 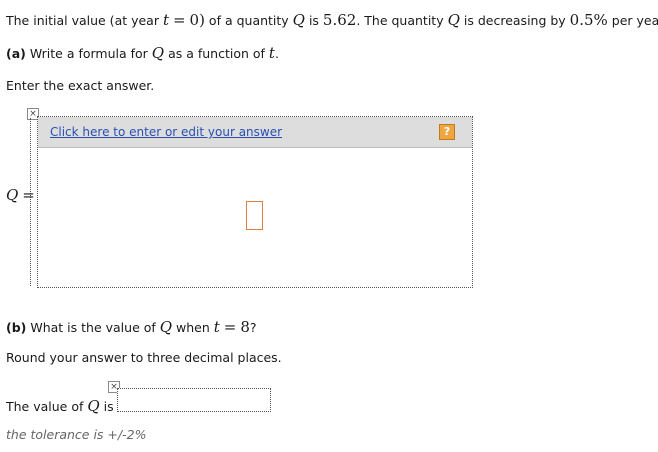 I want to click on part-b-text-3: ?, so click(x=253, y=327).